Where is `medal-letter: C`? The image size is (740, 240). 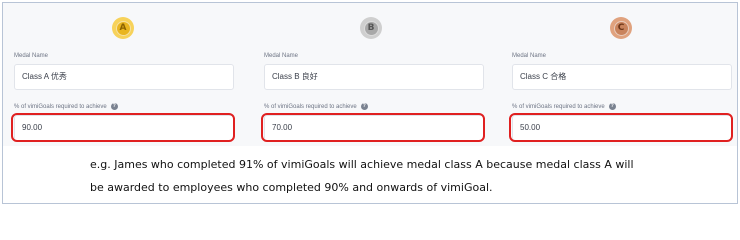
medal-letter: C is located at coordinates (621, 28).